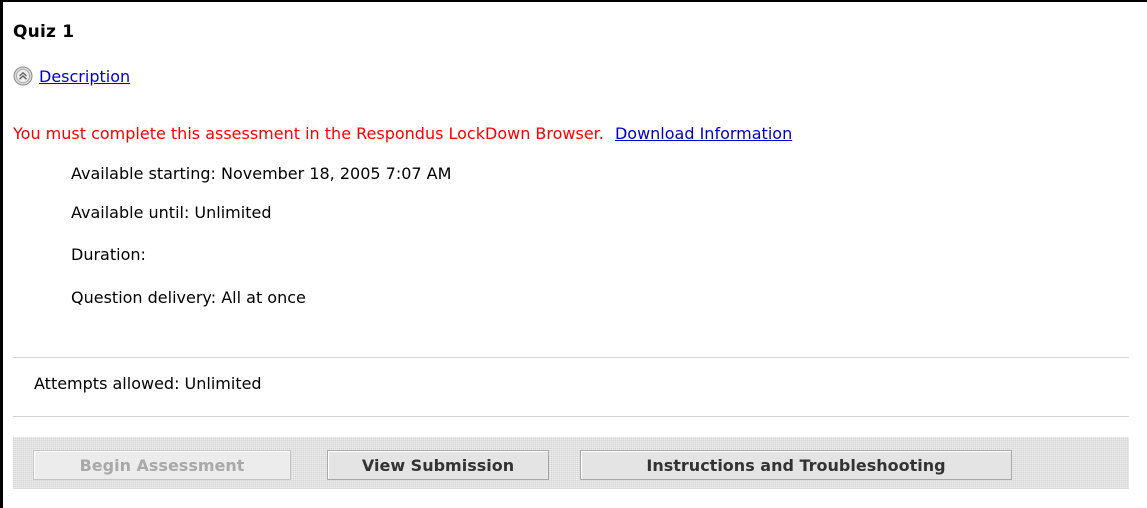 This screenshot has height=508, width=1147. Describe the element at coordinates (162, 465) in the screenshot. I see `begin-assessment-button: Begin Assessment` at that location.